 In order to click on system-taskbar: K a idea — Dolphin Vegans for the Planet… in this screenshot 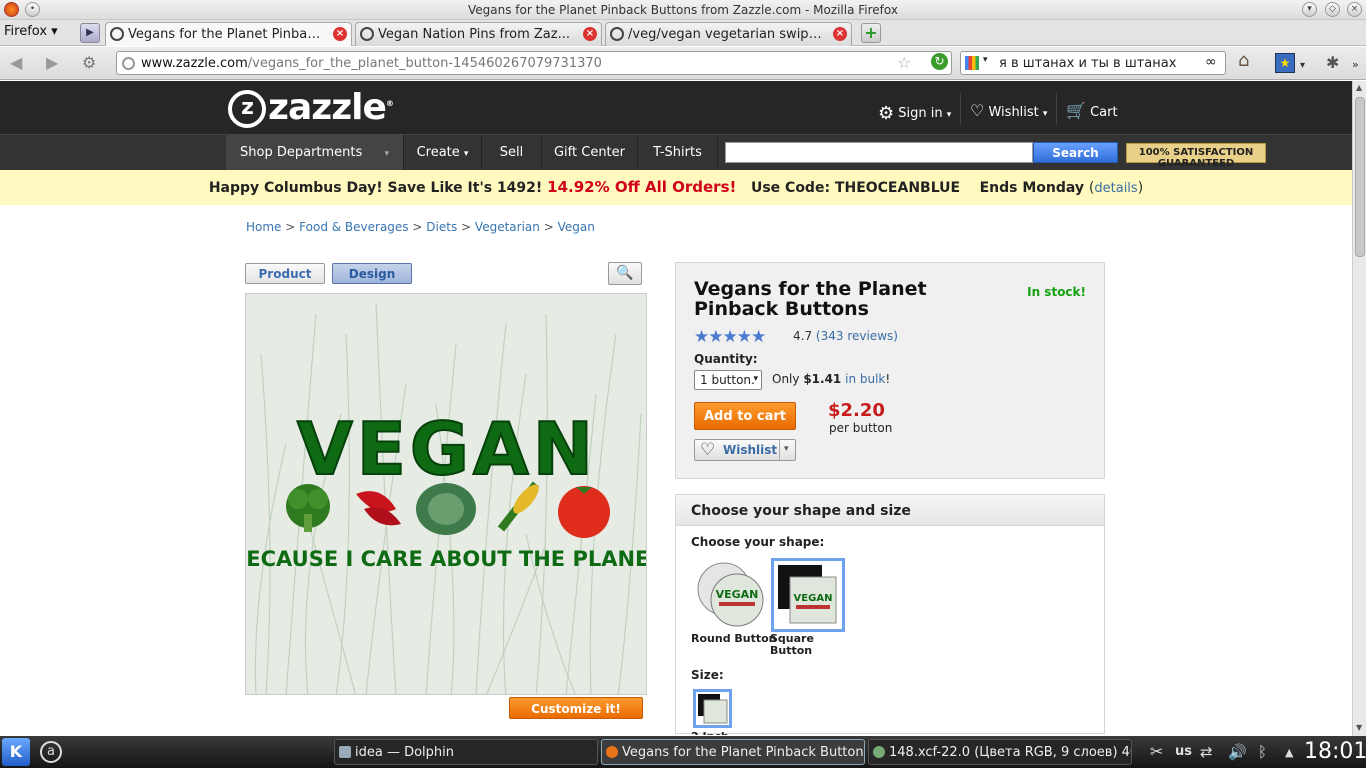, I will do `click(683, 752)`.